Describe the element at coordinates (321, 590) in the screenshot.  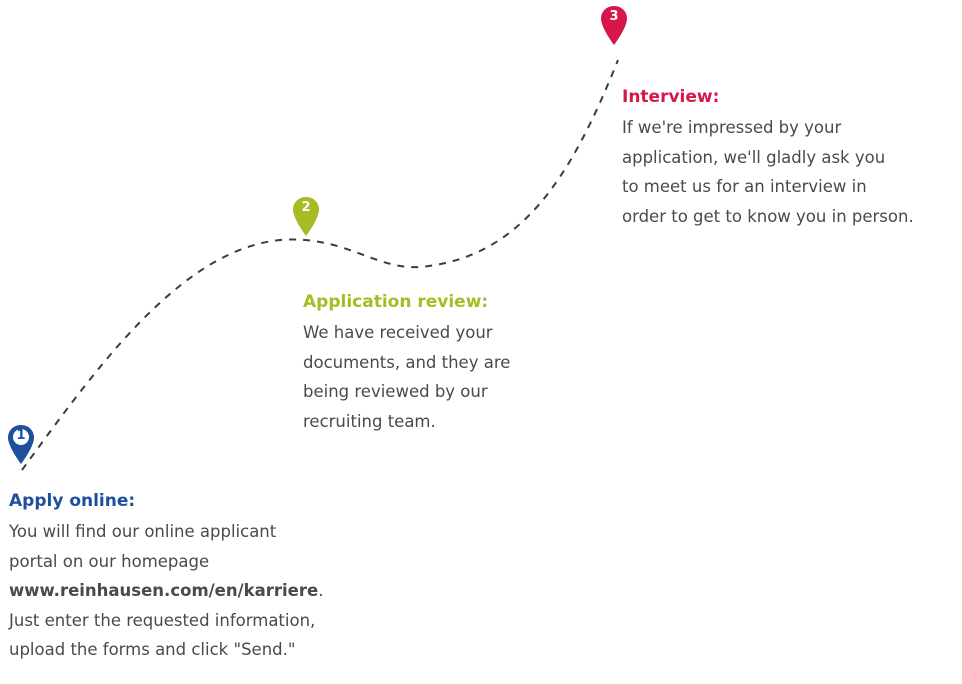
I see `step-1-link-suffix: .` at that location.